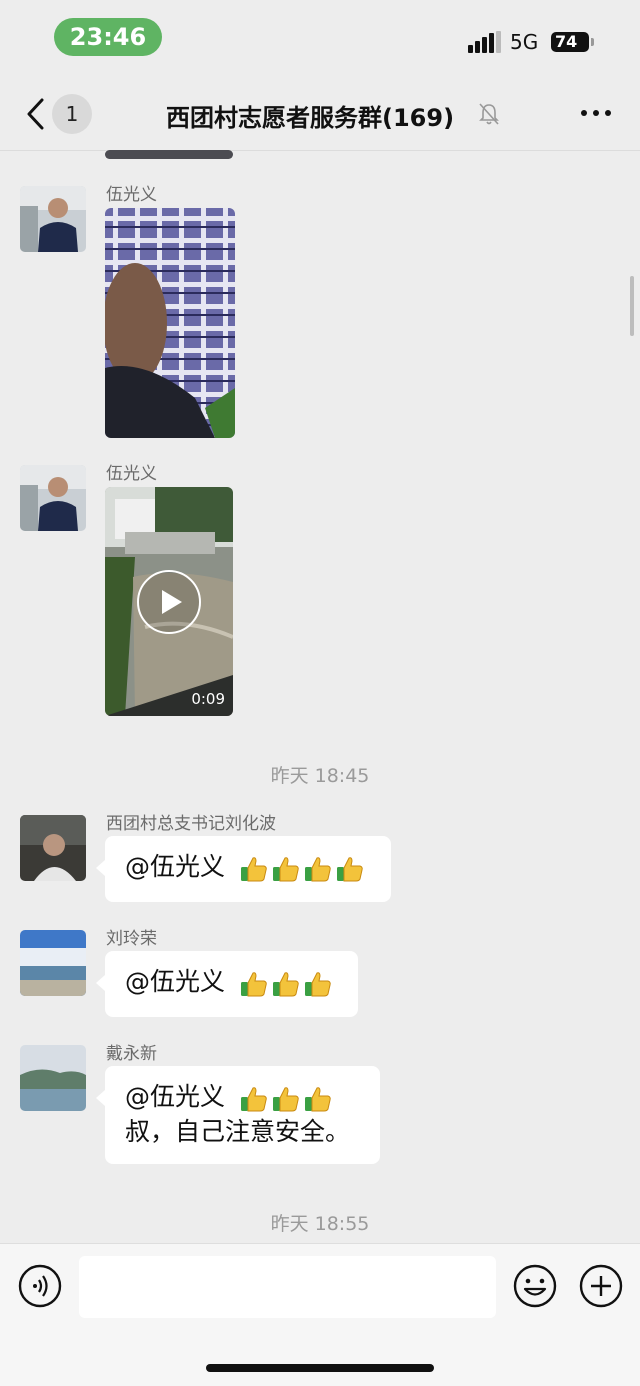 This screenshot has height=1386, width=640. I want to click on voice-icon, so click(40, 1286).